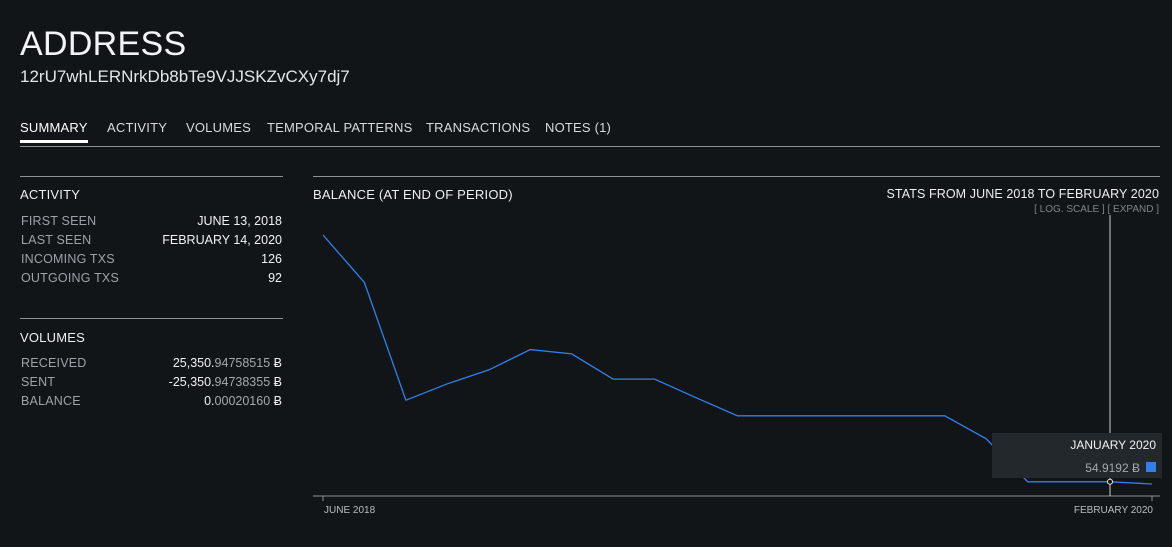  I want to click on x-axis-end-label: FEBRUARY 2020, so click(1113, 510).